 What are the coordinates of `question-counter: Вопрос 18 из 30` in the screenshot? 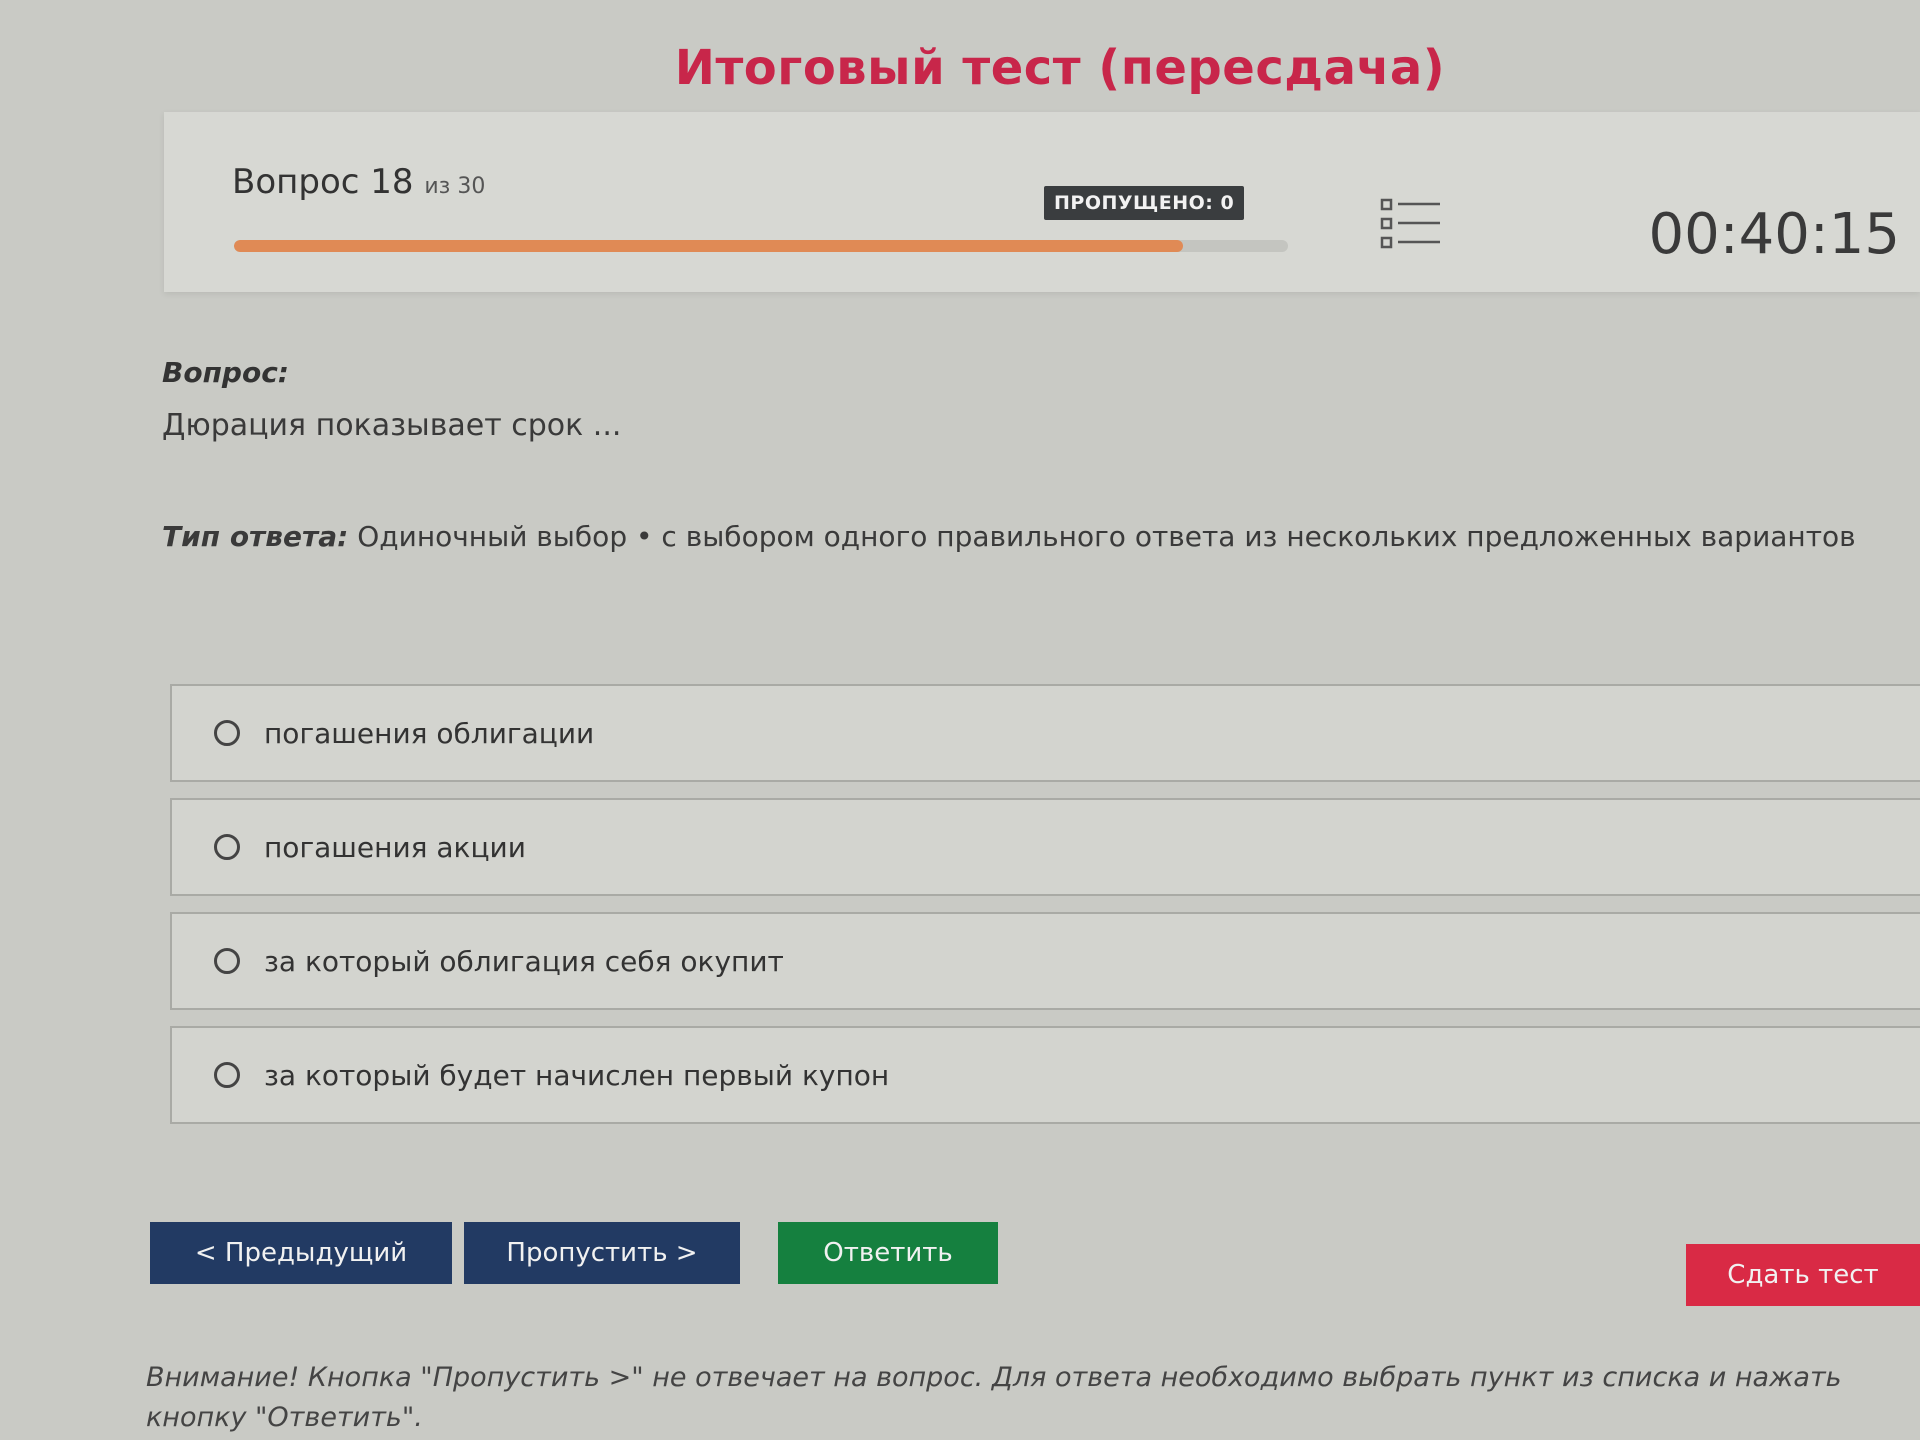 It's located at (358, 182).